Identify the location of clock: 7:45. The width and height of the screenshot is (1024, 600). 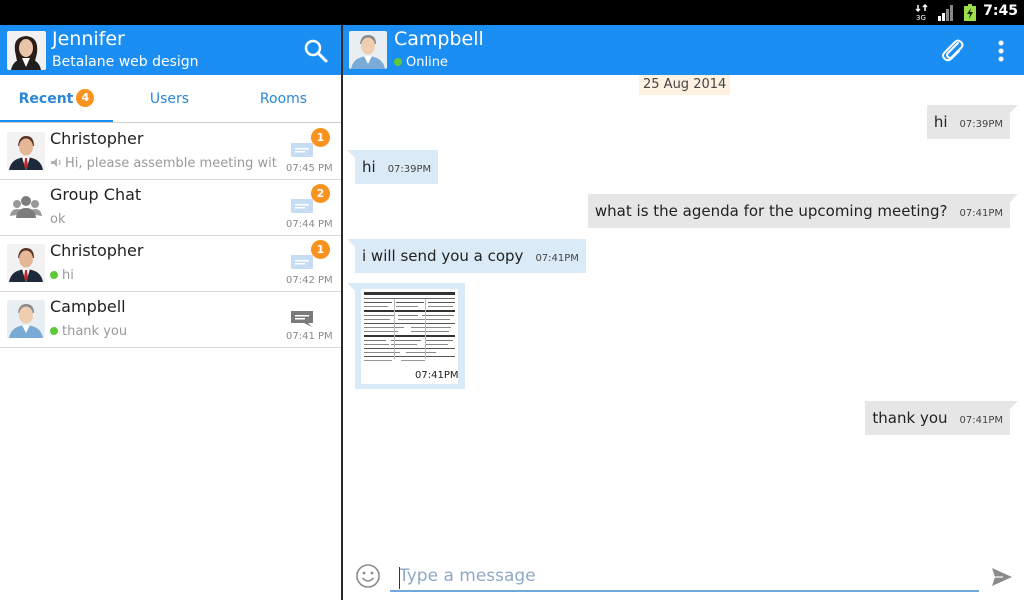
(1000, 11).